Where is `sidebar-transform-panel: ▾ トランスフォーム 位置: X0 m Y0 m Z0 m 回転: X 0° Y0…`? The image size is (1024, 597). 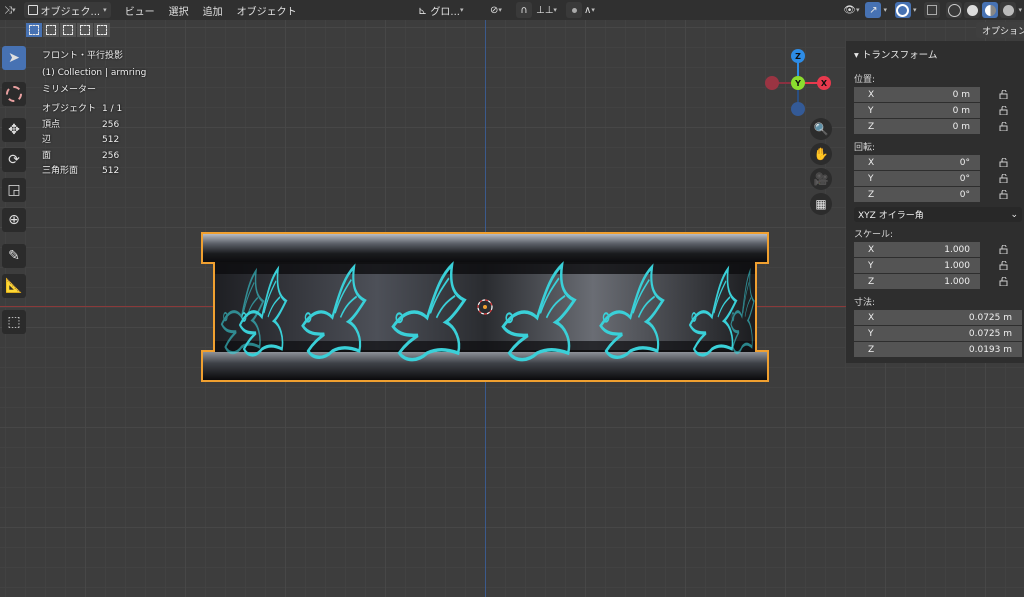 sidebar-transform-panel: ▾ トランスフォーム 位置: X0 m Y0 m Z0 m 回転: X 0° Y0… is located at coordinates (935, 202).